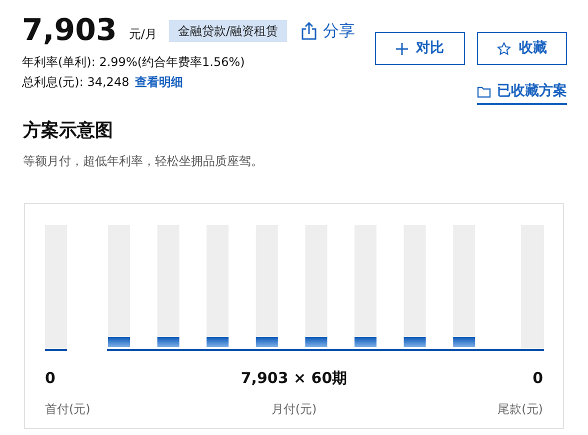 This screenshot has height=435, width=588. What do you see at coordinates (484, 92) in the screenshot?
I see `folder-icon` at bounding box center [484, 92].